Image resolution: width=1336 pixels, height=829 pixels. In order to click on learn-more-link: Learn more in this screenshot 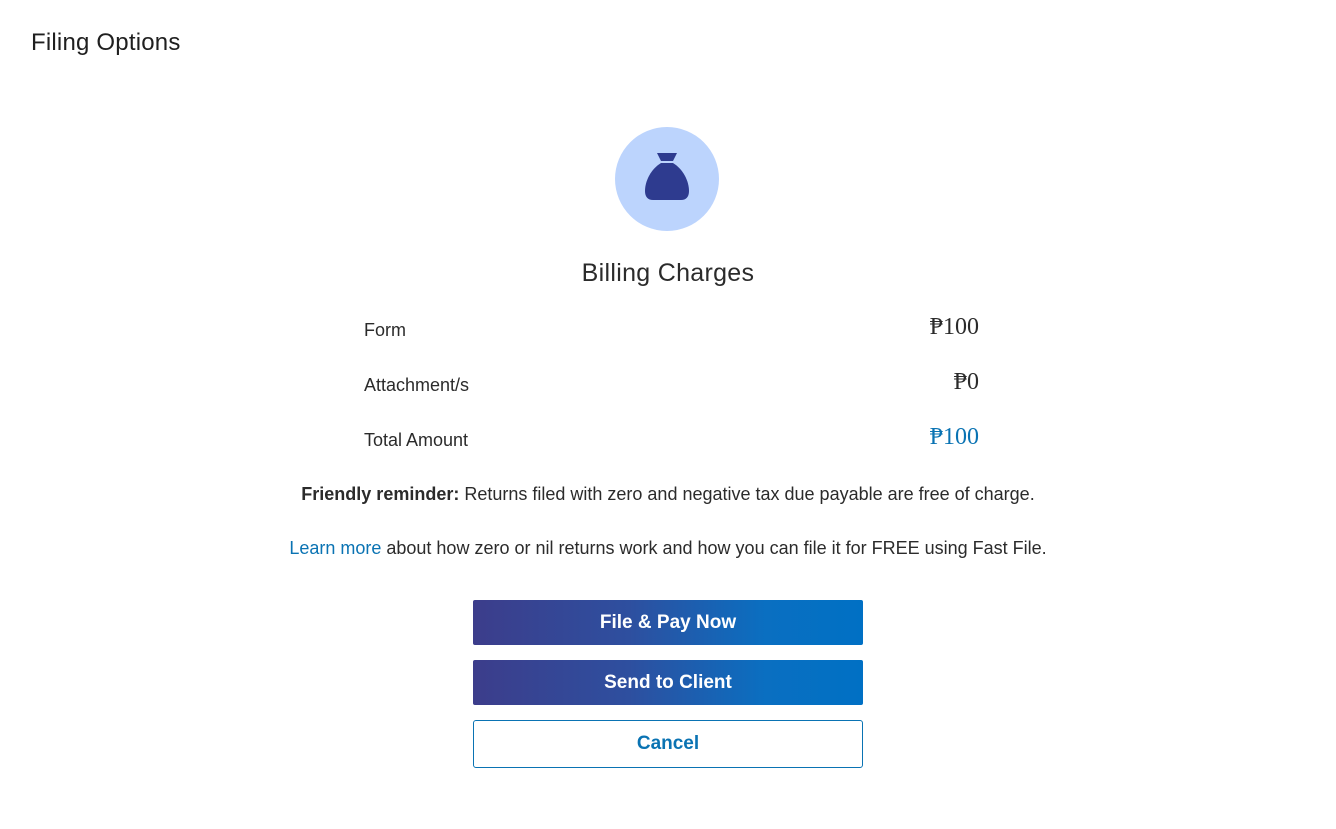, I will do `click(335, 548)`.